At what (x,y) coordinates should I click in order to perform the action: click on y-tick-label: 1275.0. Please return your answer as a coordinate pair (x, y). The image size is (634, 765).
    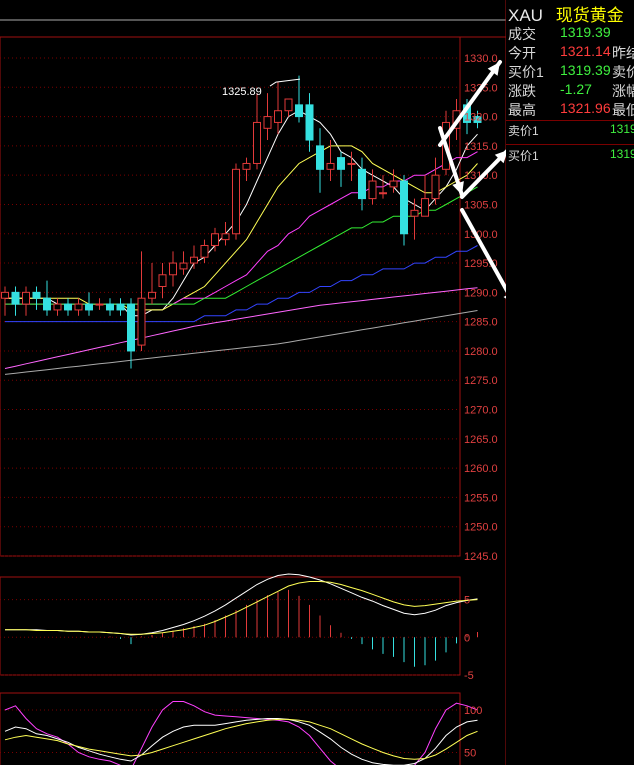
    Looking at the image, I should click on (481, 381).